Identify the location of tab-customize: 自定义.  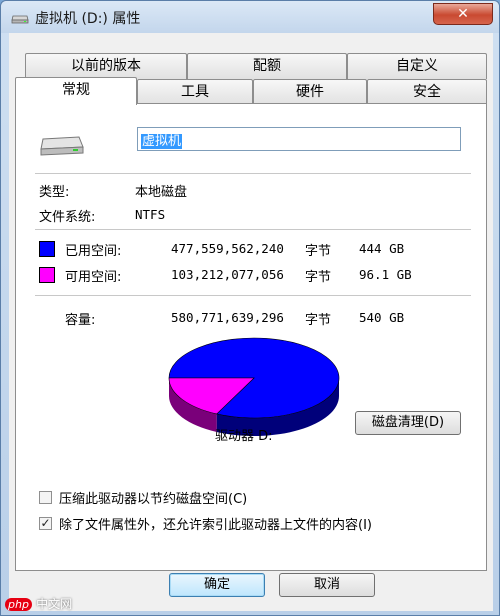
(417, 66).